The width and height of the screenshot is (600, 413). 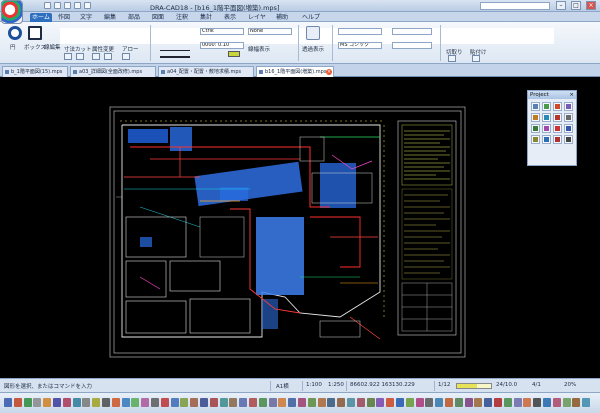 I want to click on polyline-tool-icon, so click(x=80, y=56).